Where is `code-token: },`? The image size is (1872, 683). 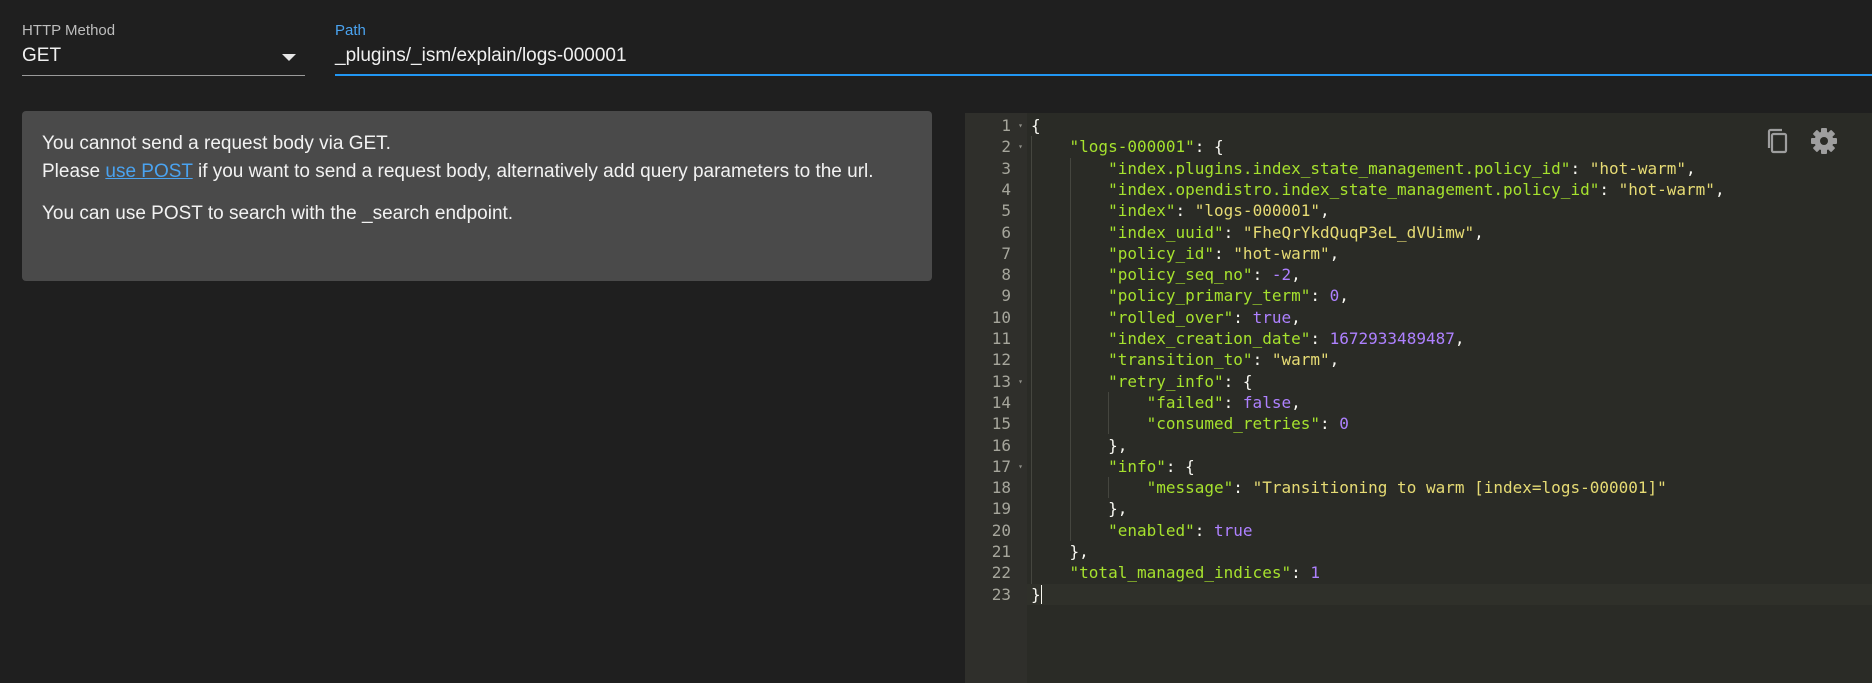
code-token: }, is located at coordinates (1079, 551).